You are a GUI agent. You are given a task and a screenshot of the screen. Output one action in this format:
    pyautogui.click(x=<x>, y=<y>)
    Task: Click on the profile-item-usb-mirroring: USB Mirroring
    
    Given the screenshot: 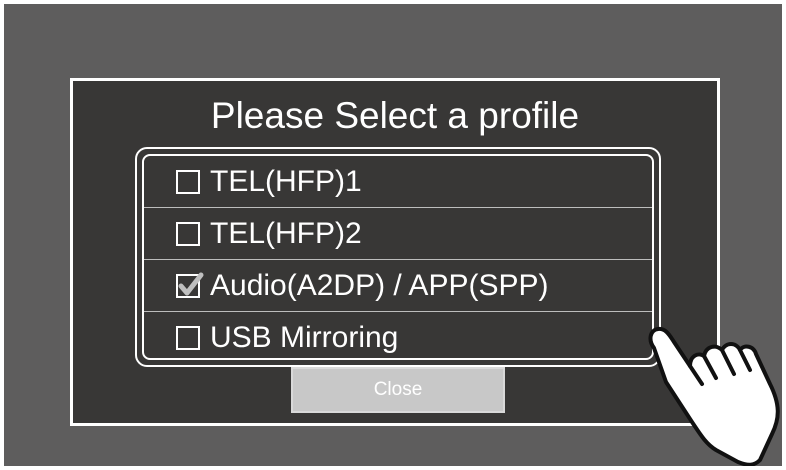 What is the action you would take?
    pyautogui.click(x=398, y=335)
    